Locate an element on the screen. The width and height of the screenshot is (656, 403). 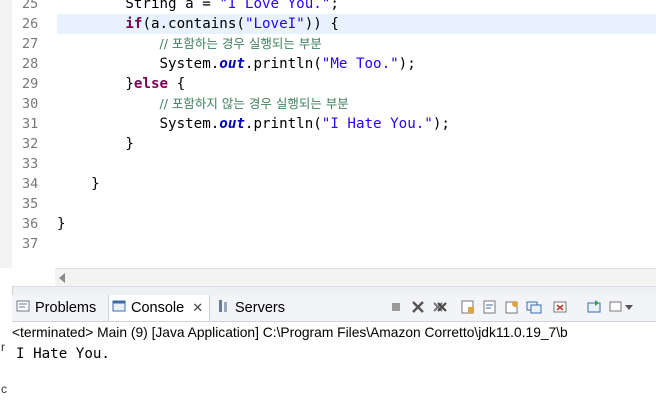
remove-launch-icon is located at coordinates (418, 307).